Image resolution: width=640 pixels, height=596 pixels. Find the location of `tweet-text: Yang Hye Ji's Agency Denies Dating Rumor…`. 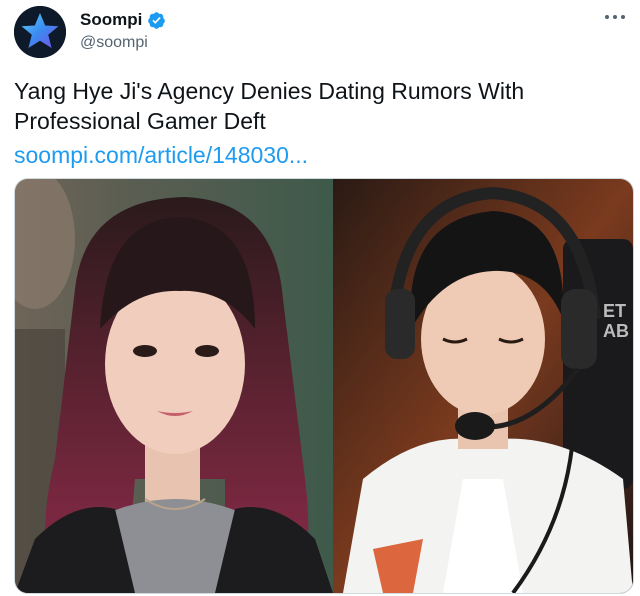

tweet-text: Yang Hye Ji's Agency Denies Dating Rumor… is located at coordinates (269, 106).